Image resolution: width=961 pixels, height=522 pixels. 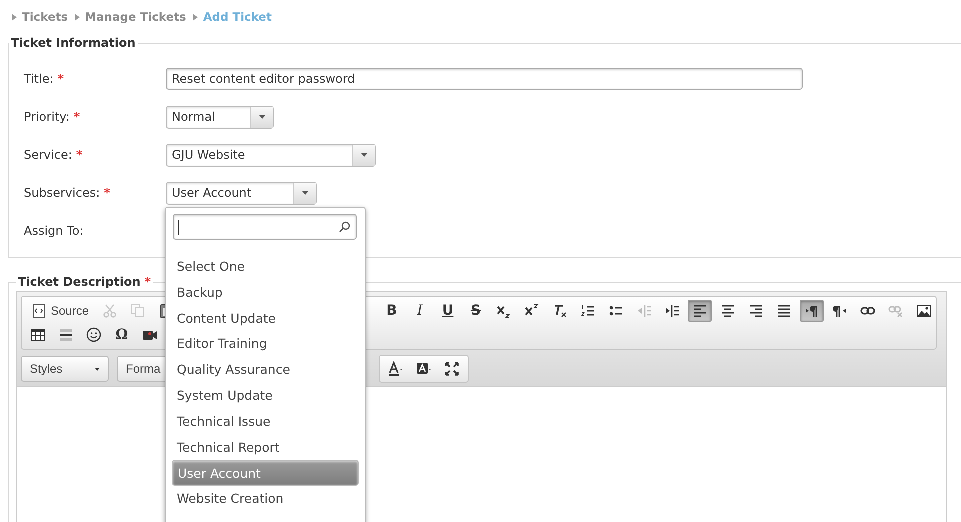 I want to click on field-label: Subservices:, so click(x=62, y=193).